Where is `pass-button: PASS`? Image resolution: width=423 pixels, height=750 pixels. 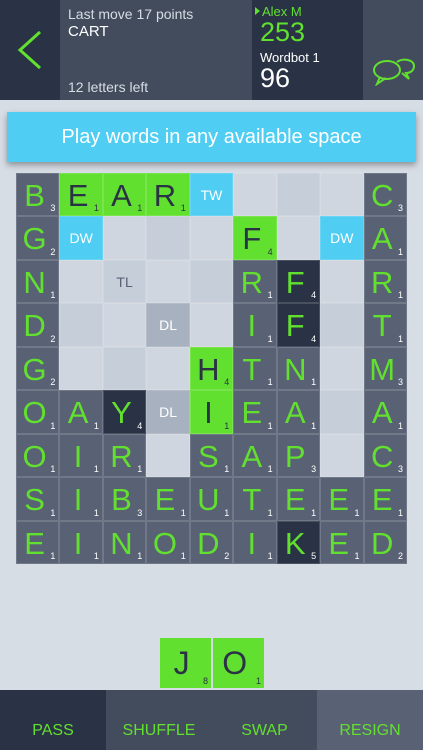
pass-button: PASS is located at coordinates (53, 720).